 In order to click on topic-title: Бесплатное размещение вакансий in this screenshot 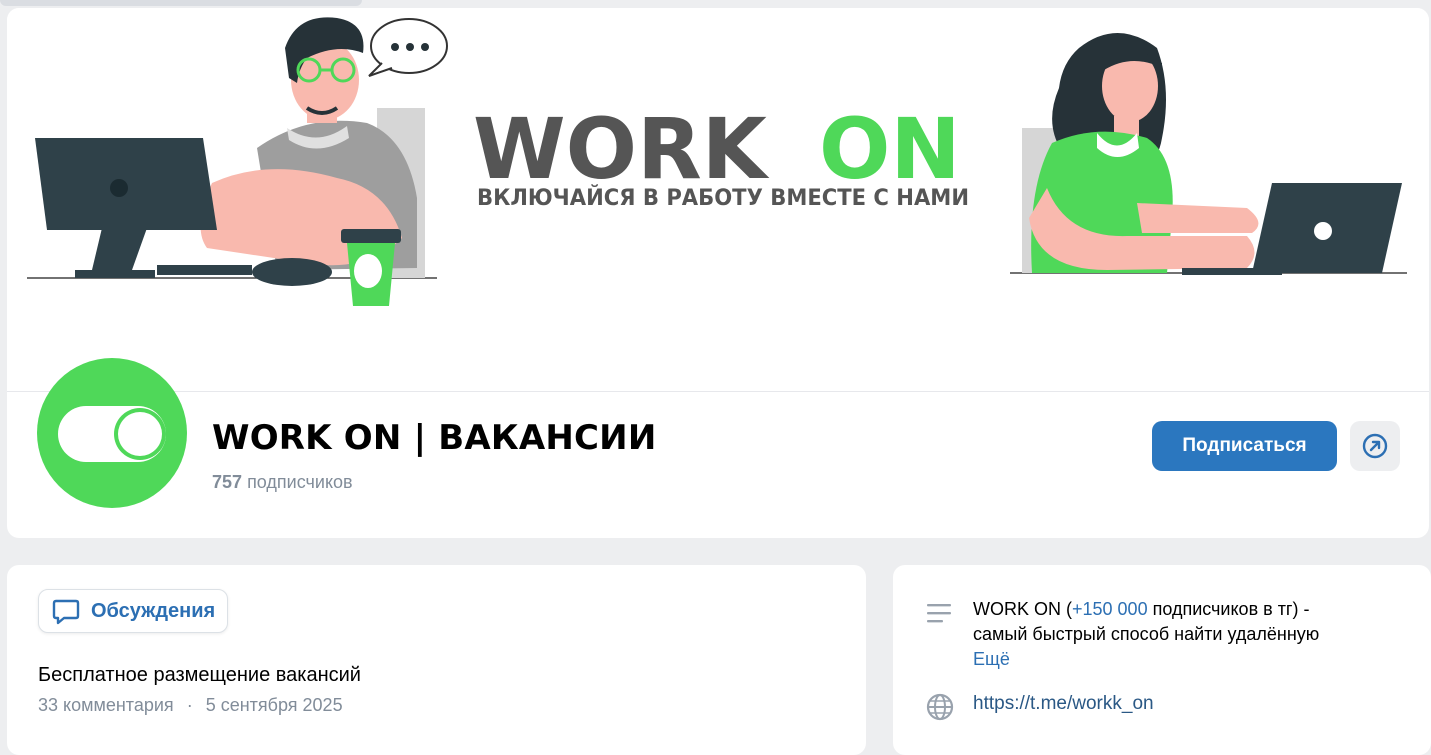, I will do `click(199, 675)`.